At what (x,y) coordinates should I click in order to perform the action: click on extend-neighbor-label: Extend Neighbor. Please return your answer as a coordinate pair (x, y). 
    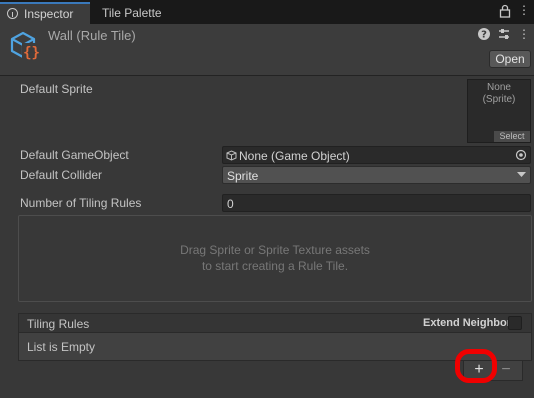
    Looking at the image, I should click on (467, 323).